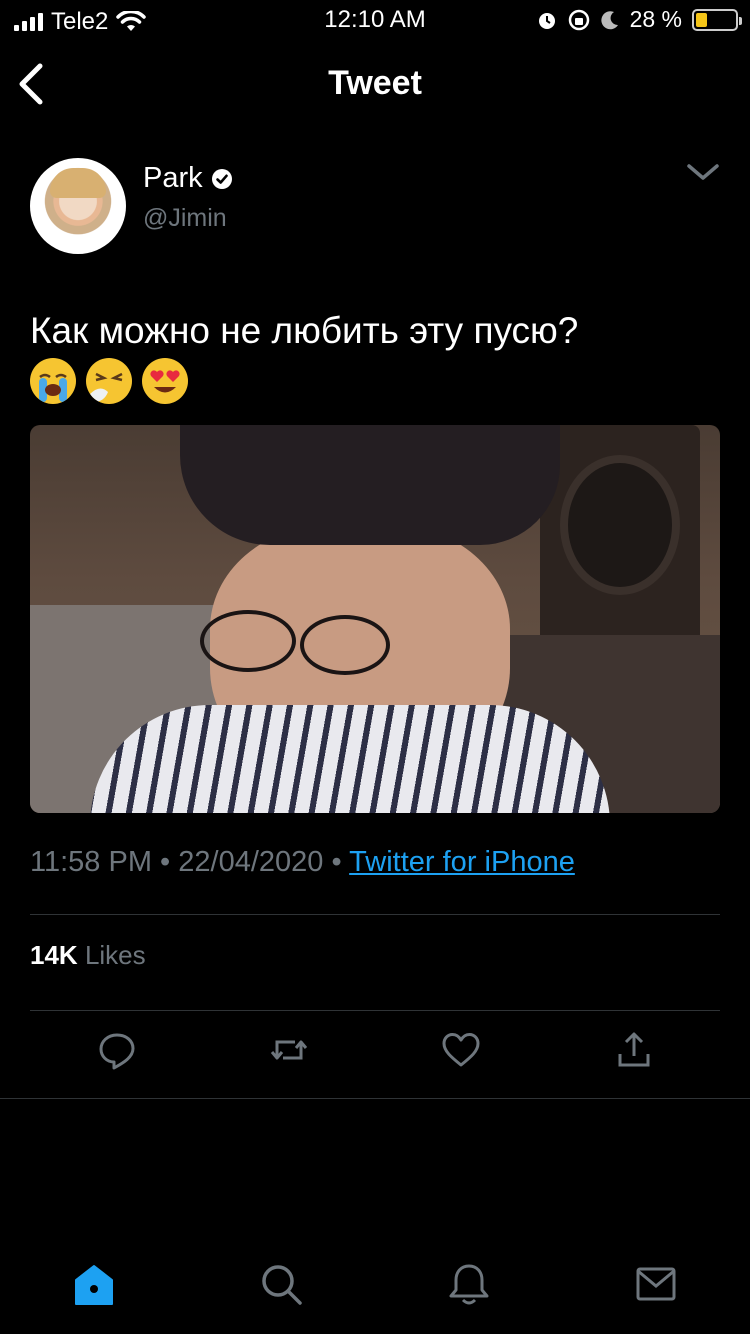  Describe the element at coordinates (717, 19) in the screenshot. I see `battery-icon` at that location.